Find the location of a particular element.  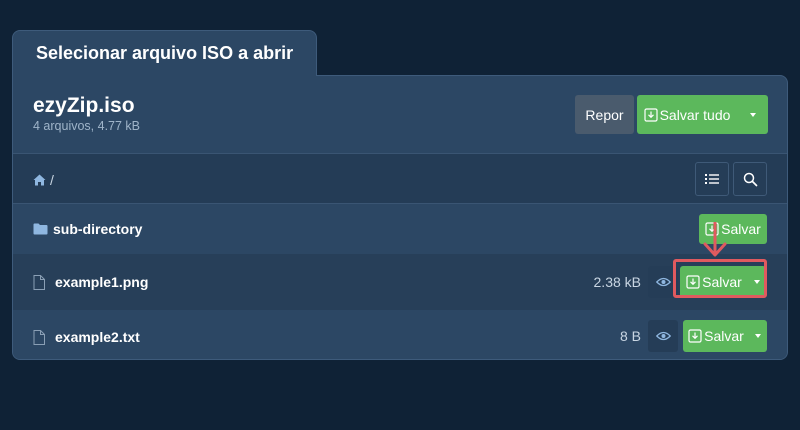

dialog-tab-title: Selecionar arquivo ISO a abrir is located at coordinates (164, 53).